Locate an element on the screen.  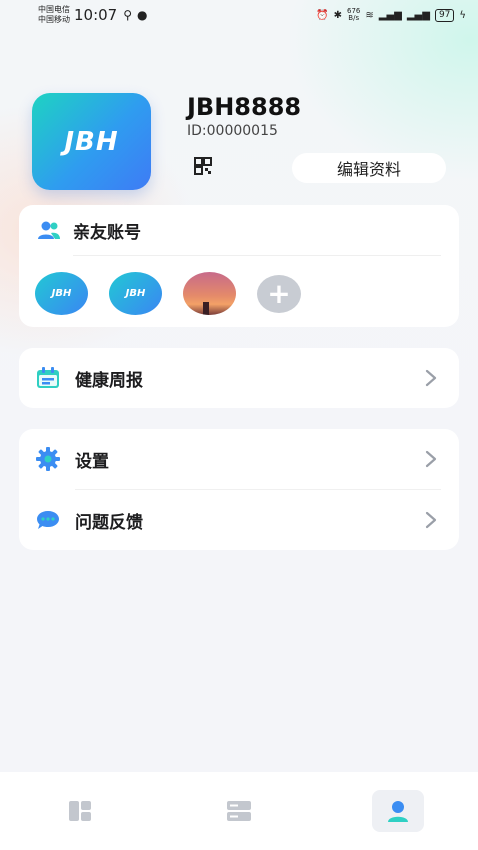
carrier-info: 中国电信 中国移动 is located at coordinates (54, 15).